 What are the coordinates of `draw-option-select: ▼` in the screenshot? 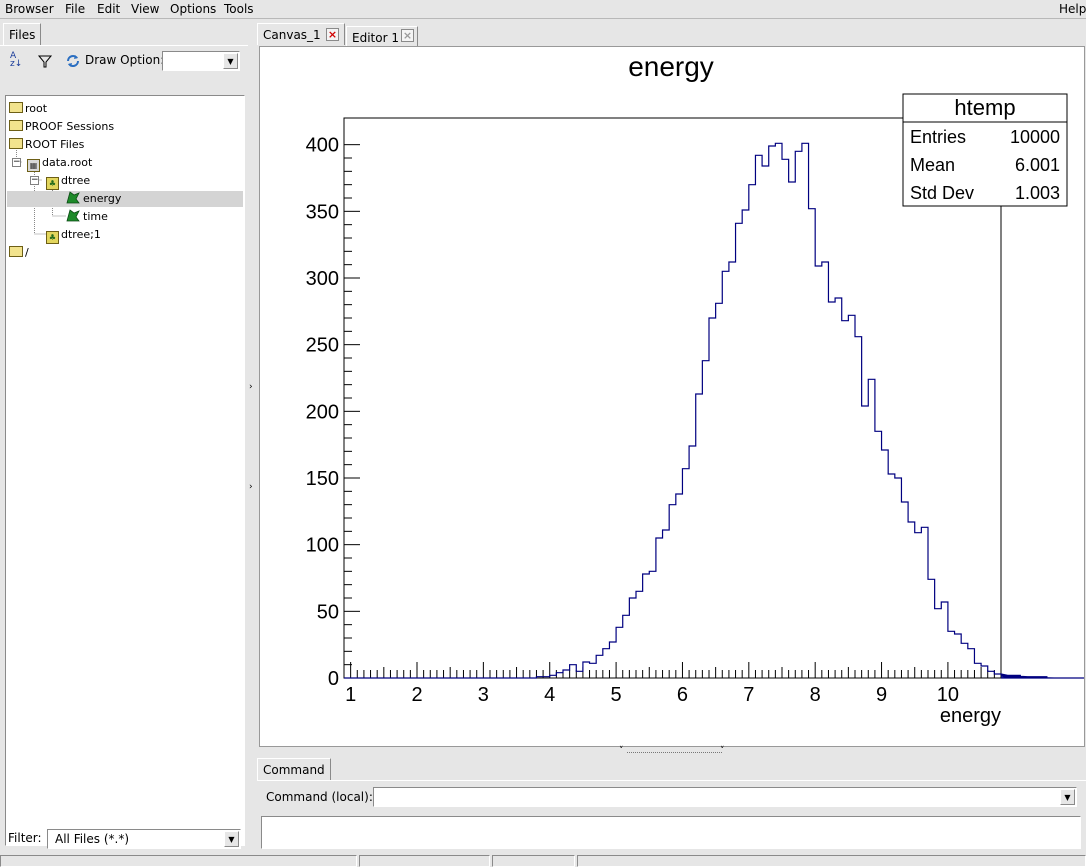 It's located at (201, 61).